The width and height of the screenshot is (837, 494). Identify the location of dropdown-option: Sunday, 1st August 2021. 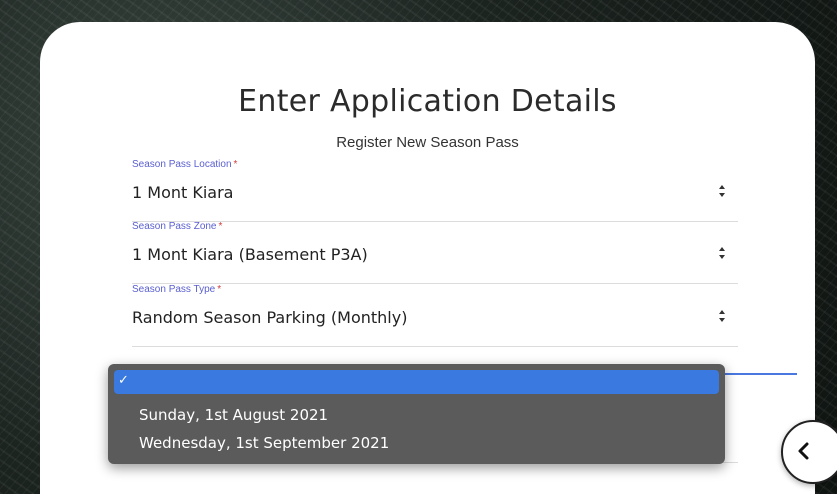
(416, 414).